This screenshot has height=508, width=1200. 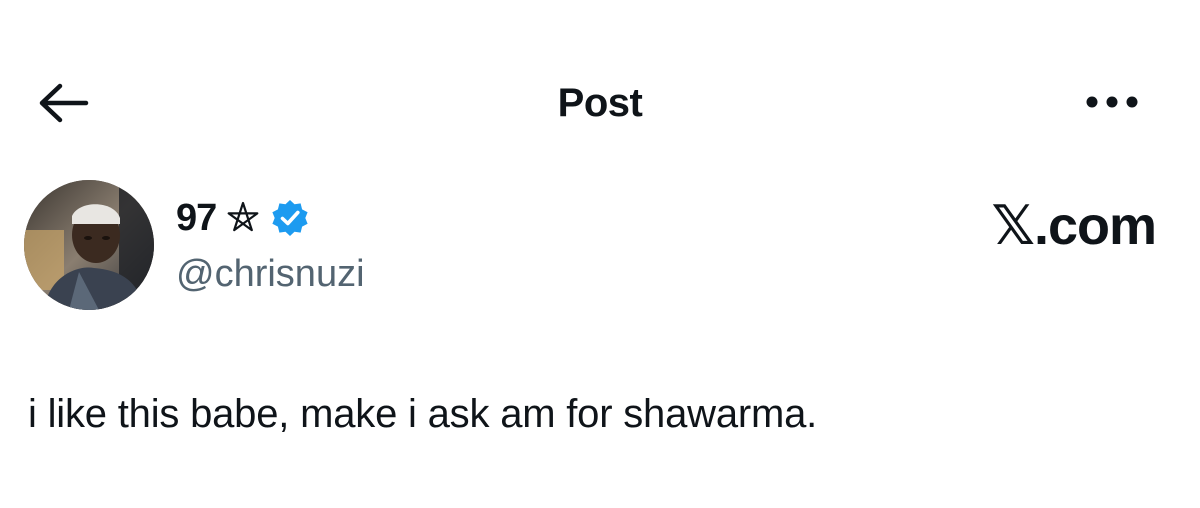 What do you see at coordinates (1074, 226) in the screenshot?
I see `brand-watermark: 𝕏.com` at bounding box center [1074, 226].